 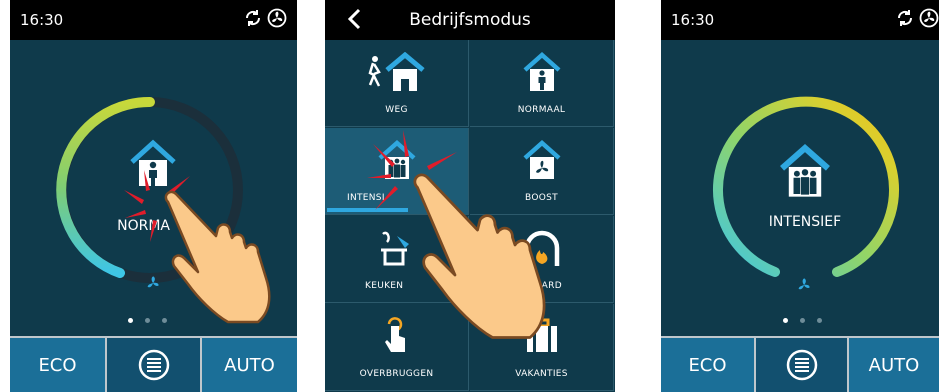 What do you see at coordinates (541, 110) in the screenshot?
I see `mode-label: NORMAAL` at bounding box center [541, 110].